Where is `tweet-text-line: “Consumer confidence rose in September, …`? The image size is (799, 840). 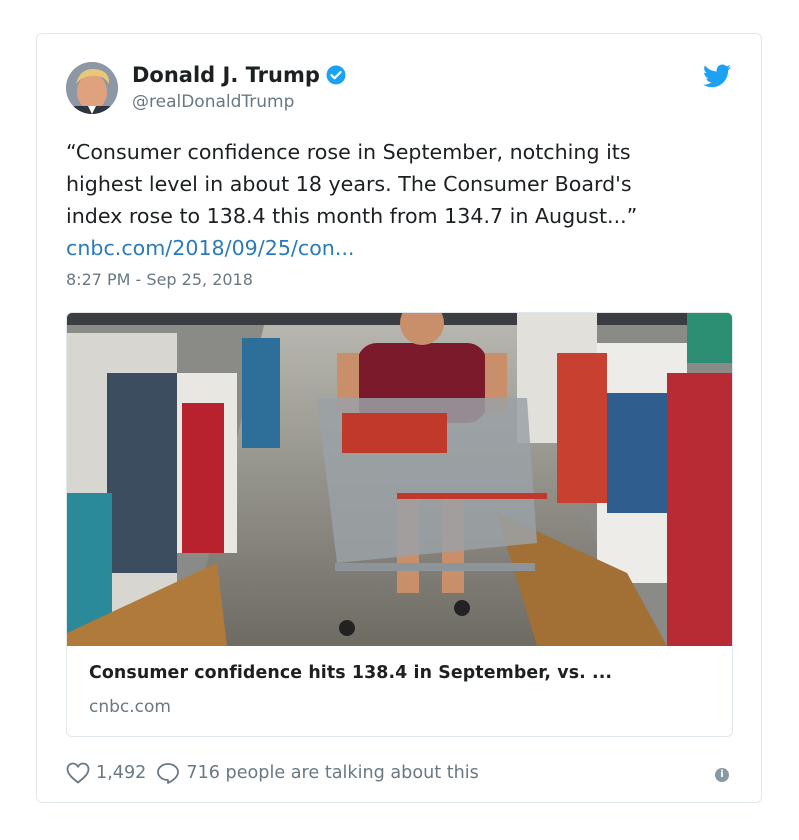 tweet-text-line: “Consumer confidence rose in September, … is located at coordinates (348, 152).